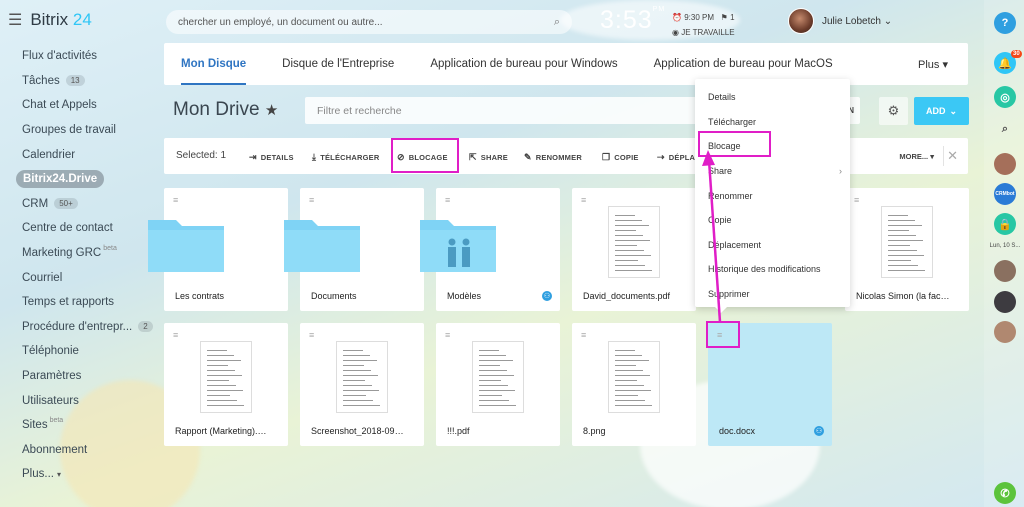 The width and height of the screenshot is (1024, 507). What do you see at coordinates (766, 431) in the screenshot?
I see `file-name: doc.docx` at bounding box center [766, 431].